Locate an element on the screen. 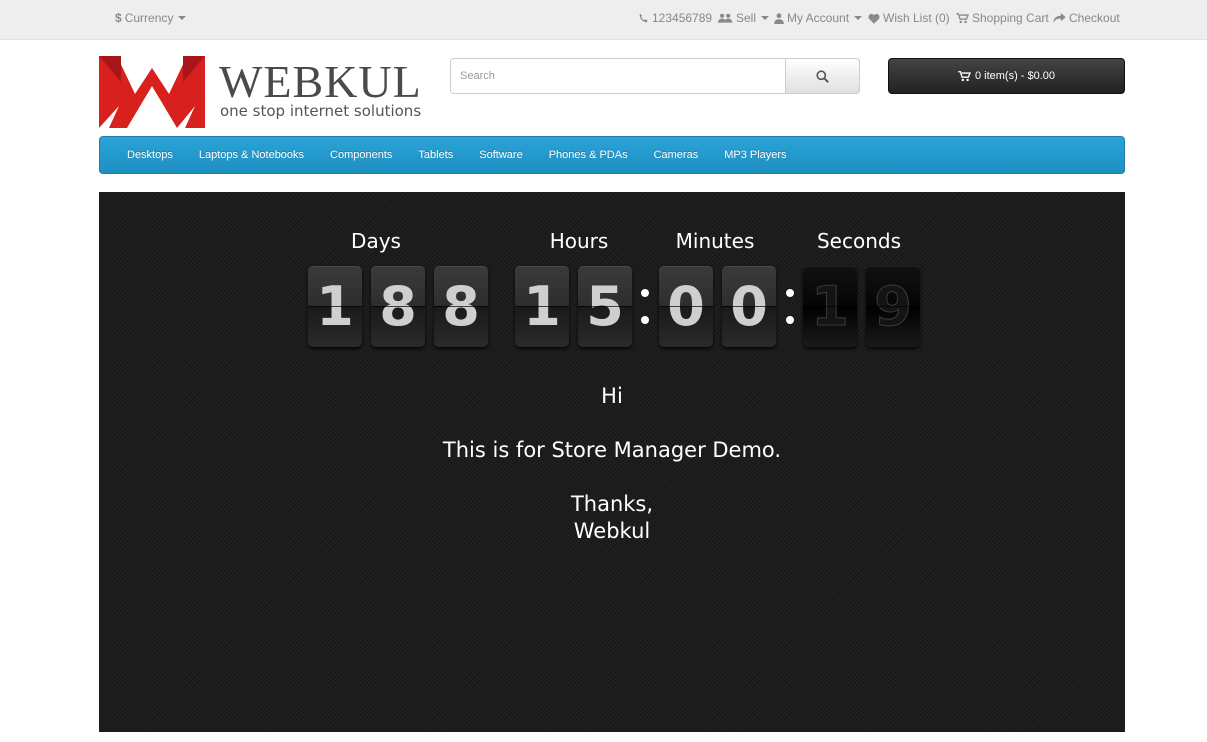 The image size is (1207, 742). search-icon is located at coordinates (822, 76).